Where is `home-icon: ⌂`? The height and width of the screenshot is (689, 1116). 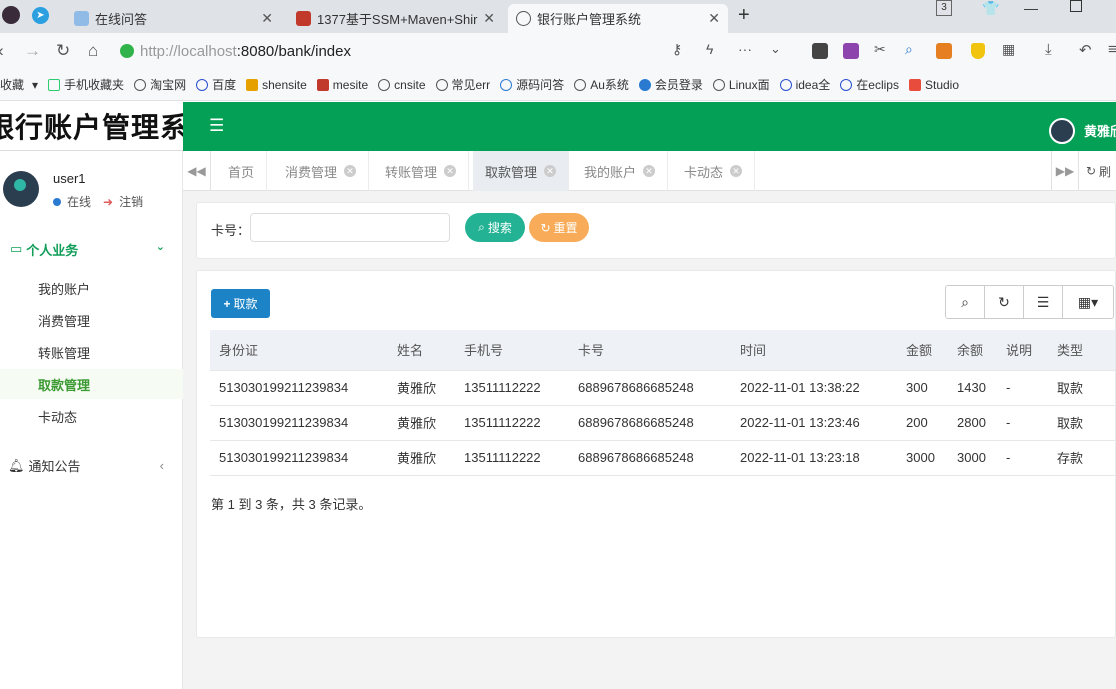
home-icon: ⌂ is located at coordinates (93, 51).